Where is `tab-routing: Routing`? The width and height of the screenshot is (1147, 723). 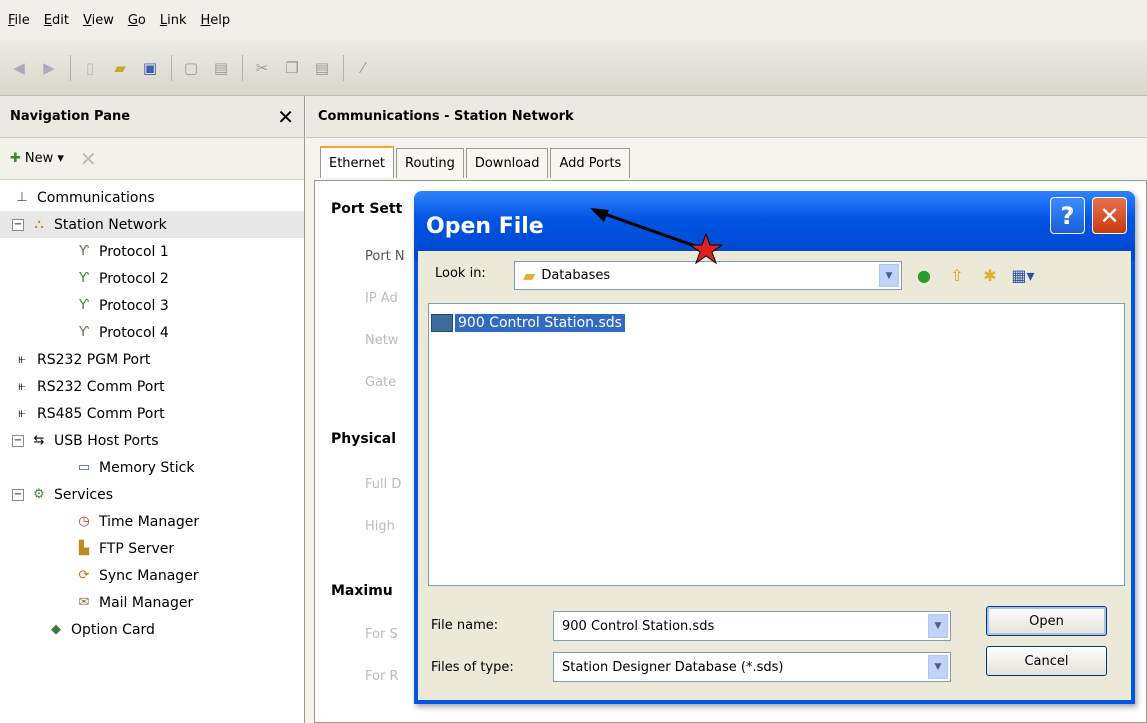
tab-routing: Routing is located at coordinates (430, 163).